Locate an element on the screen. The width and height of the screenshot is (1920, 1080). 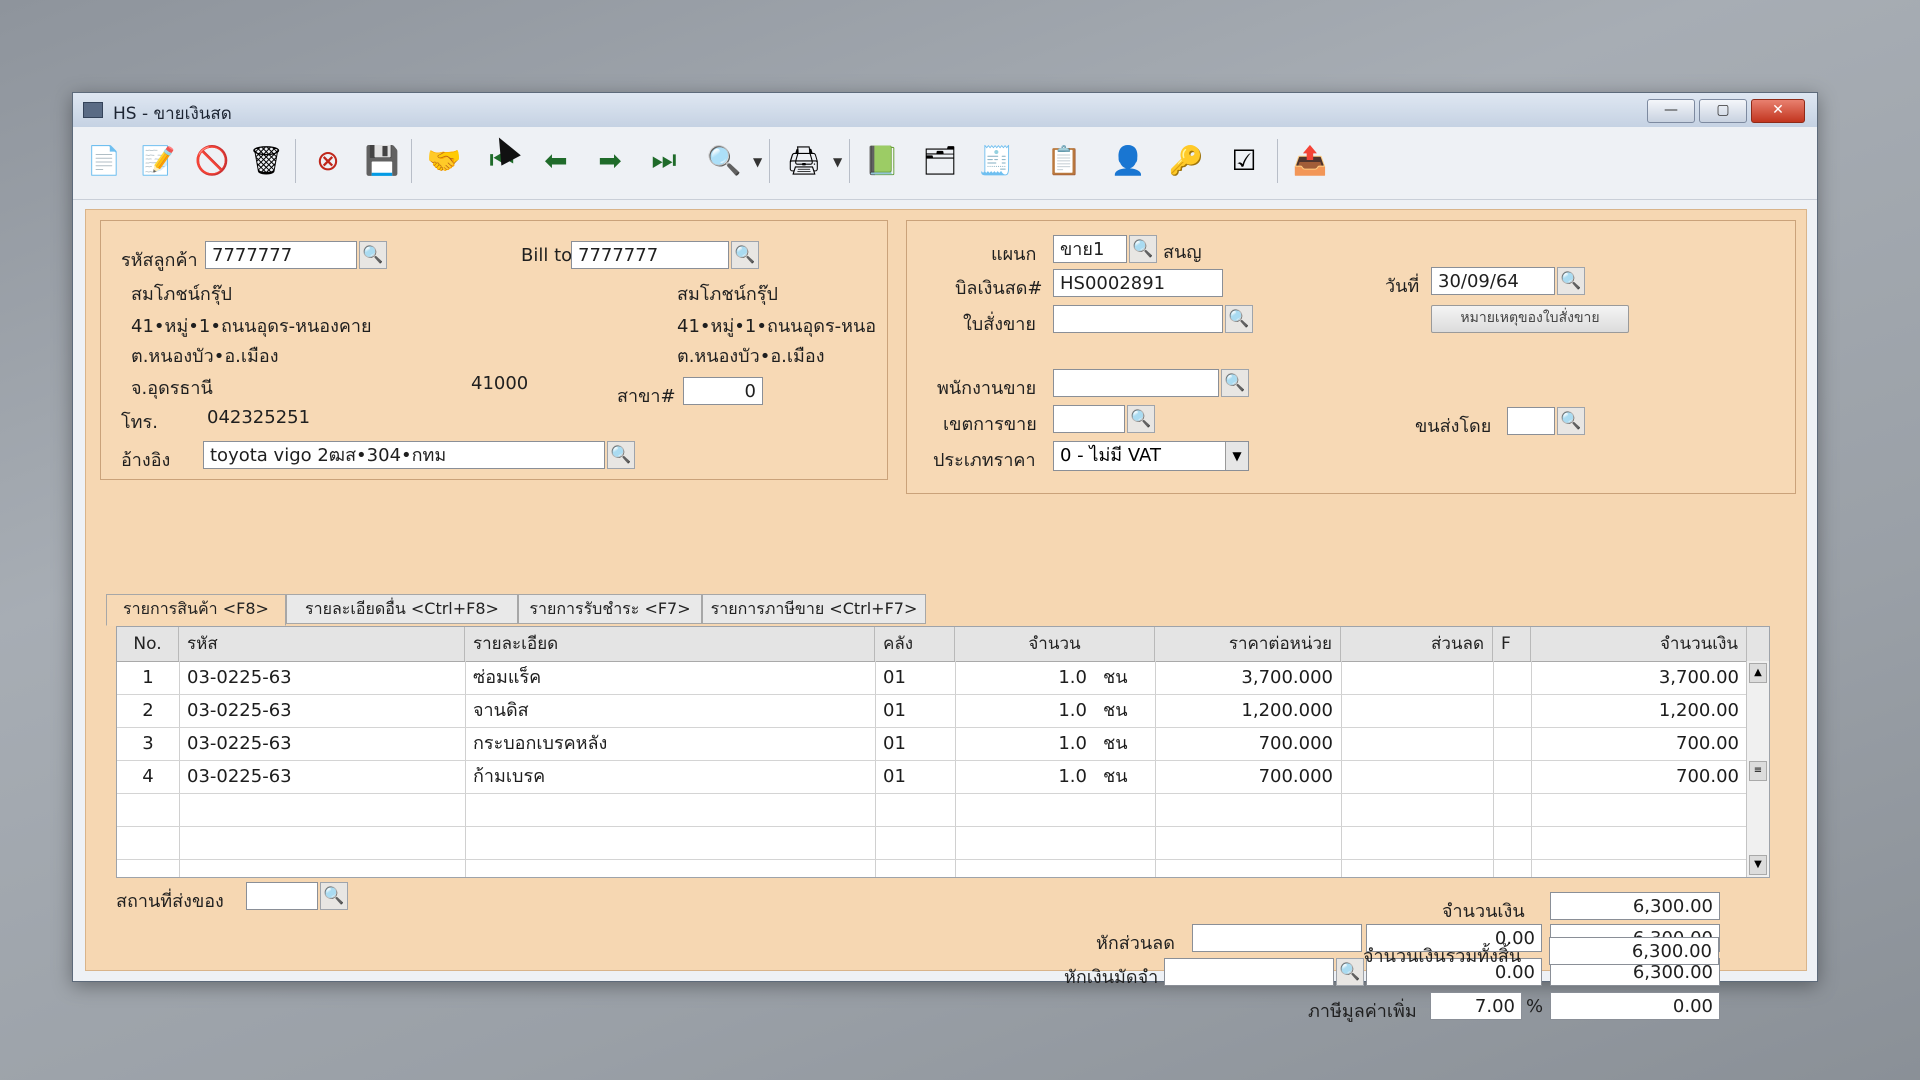
cell-no: 3 is located at coordinates (148, 743).